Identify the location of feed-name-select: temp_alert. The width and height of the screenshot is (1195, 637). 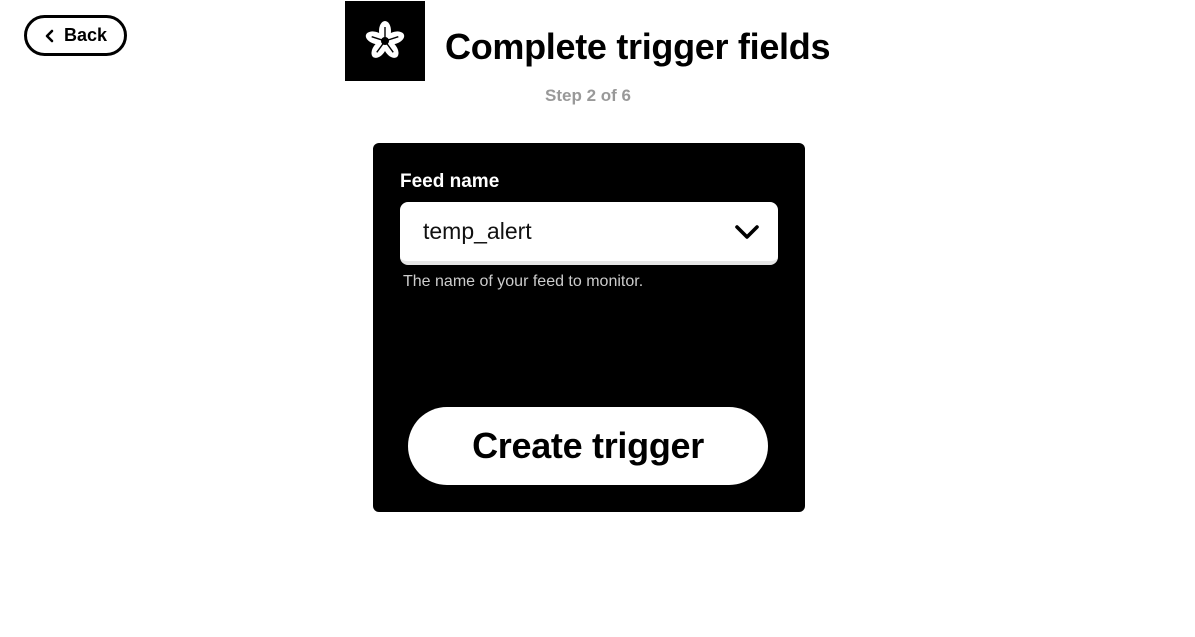
(589, 233).